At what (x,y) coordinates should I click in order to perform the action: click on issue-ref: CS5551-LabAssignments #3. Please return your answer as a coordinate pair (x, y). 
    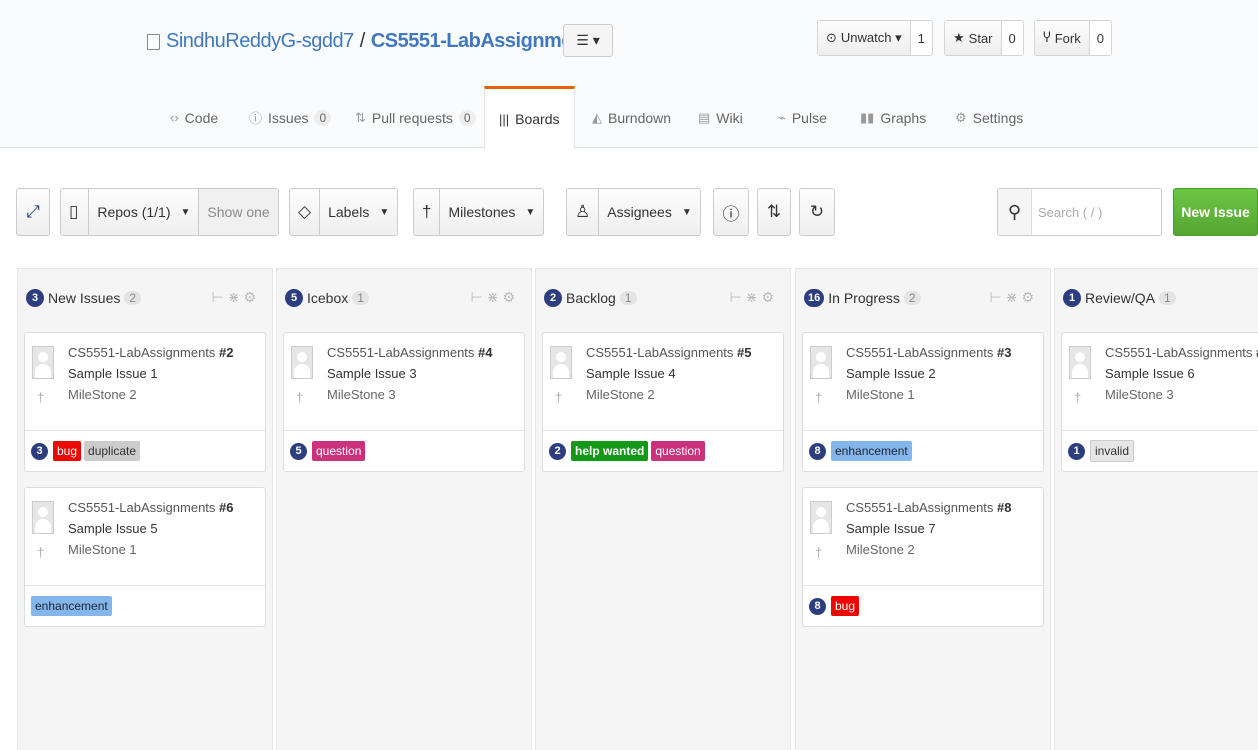
    Looking at the image, I should click on (929, 352).